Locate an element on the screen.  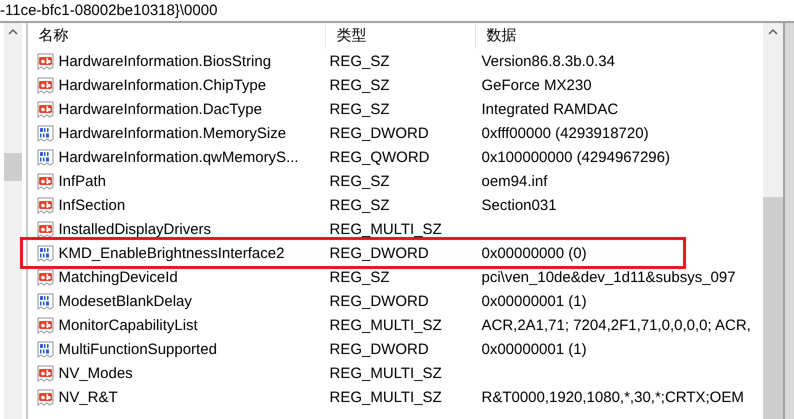
value-data: ACR,2A1,71; 7204,2F1,71,0,0,0,0; ACR, is located at coordinates (616, 325).